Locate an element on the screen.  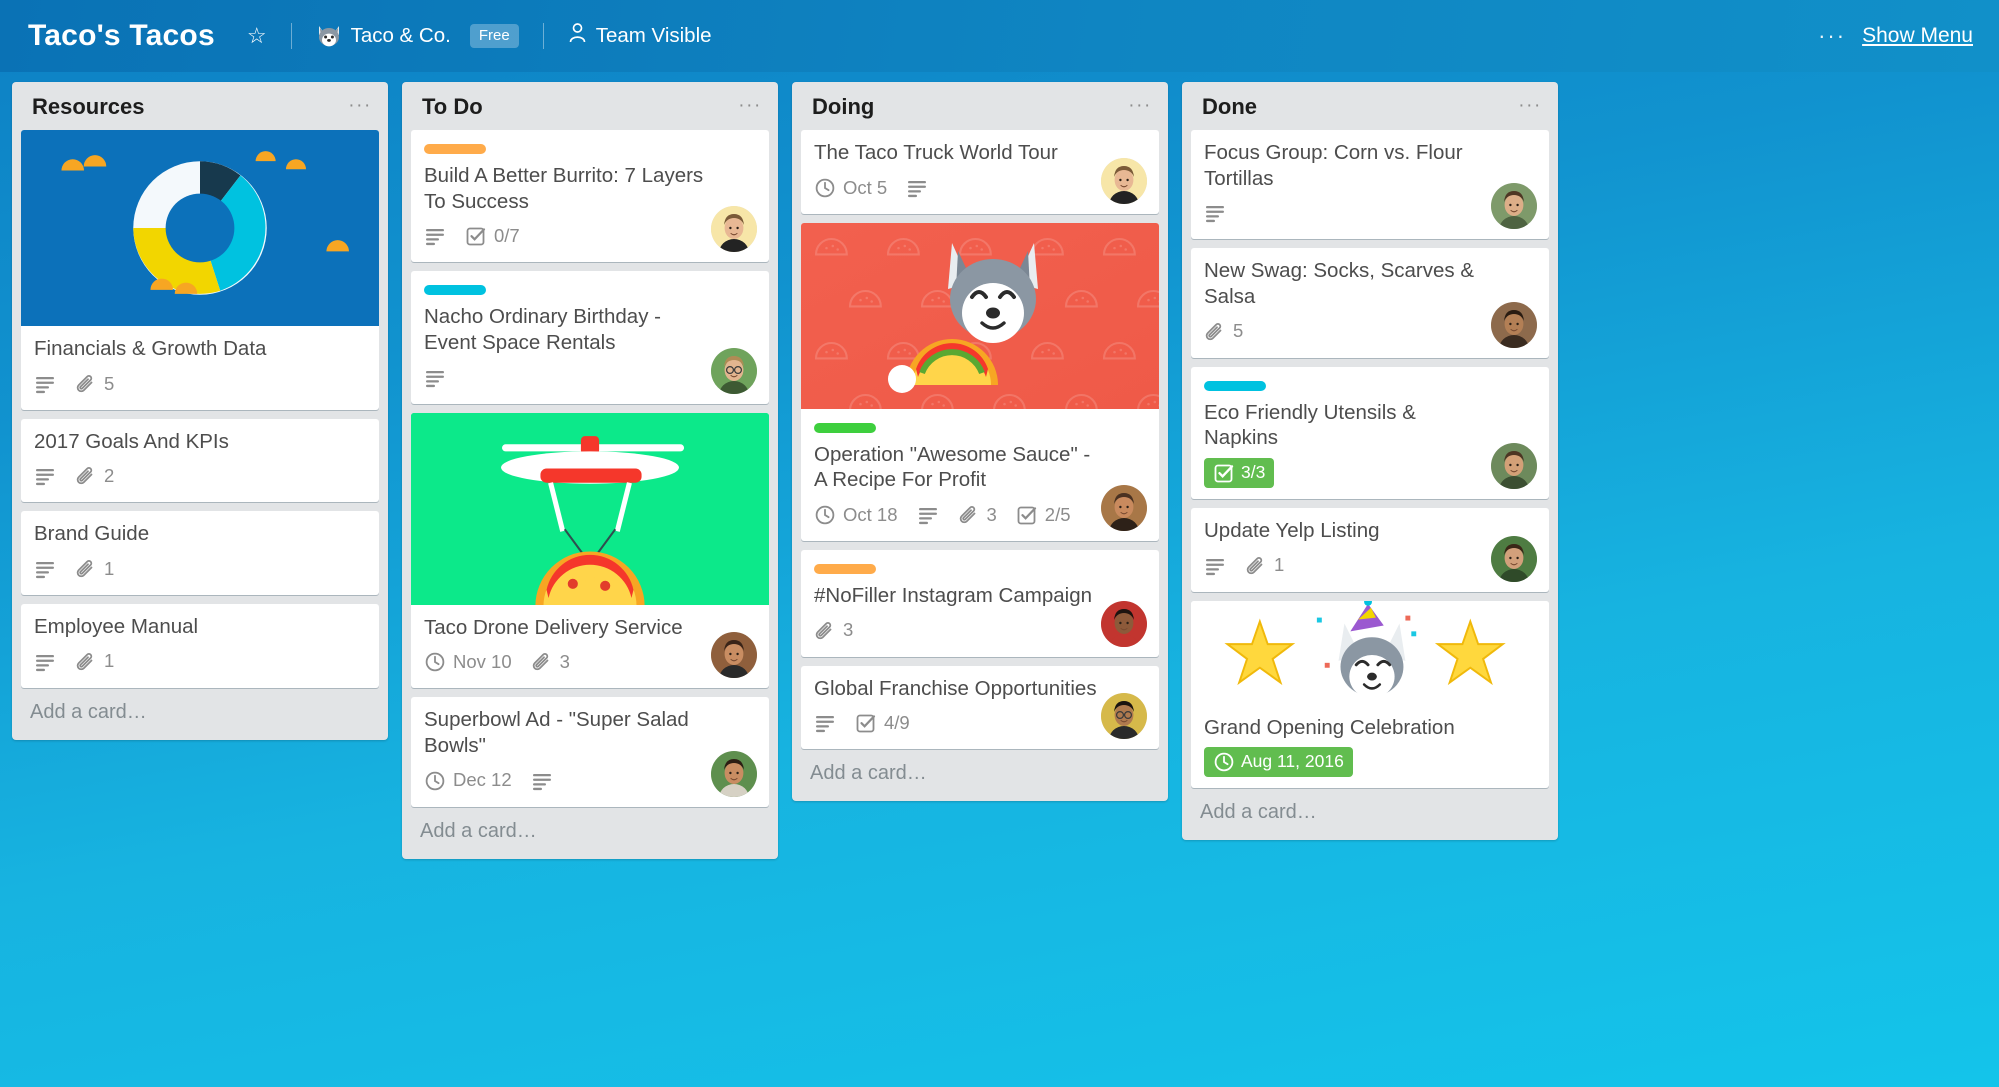
badge-checklist-complete: 3/3 is located at coordinates (1239, 472).